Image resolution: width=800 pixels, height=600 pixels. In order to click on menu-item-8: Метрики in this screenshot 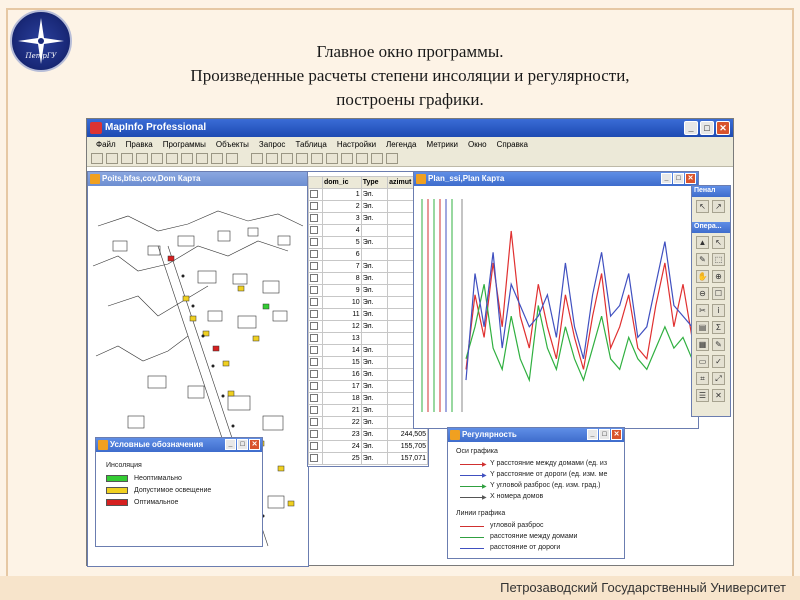, I will do `click(442, 144)`.